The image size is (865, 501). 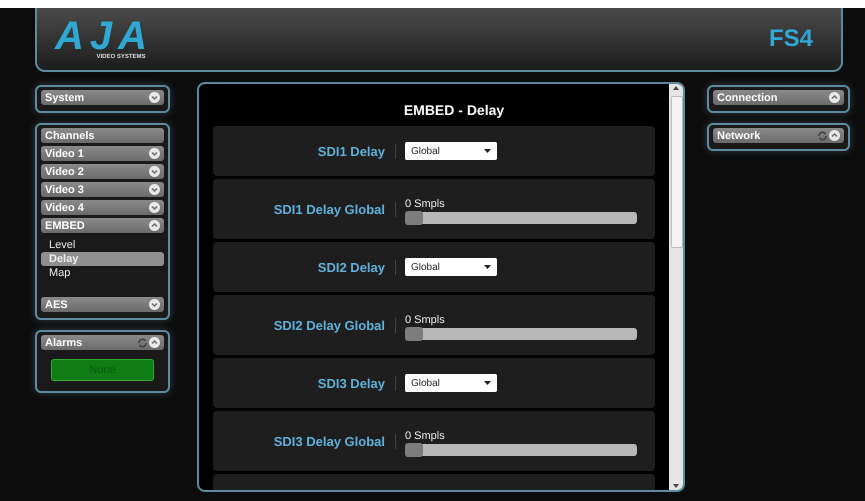 I want to click on menu-item: Level, so click(x=102, y=245).